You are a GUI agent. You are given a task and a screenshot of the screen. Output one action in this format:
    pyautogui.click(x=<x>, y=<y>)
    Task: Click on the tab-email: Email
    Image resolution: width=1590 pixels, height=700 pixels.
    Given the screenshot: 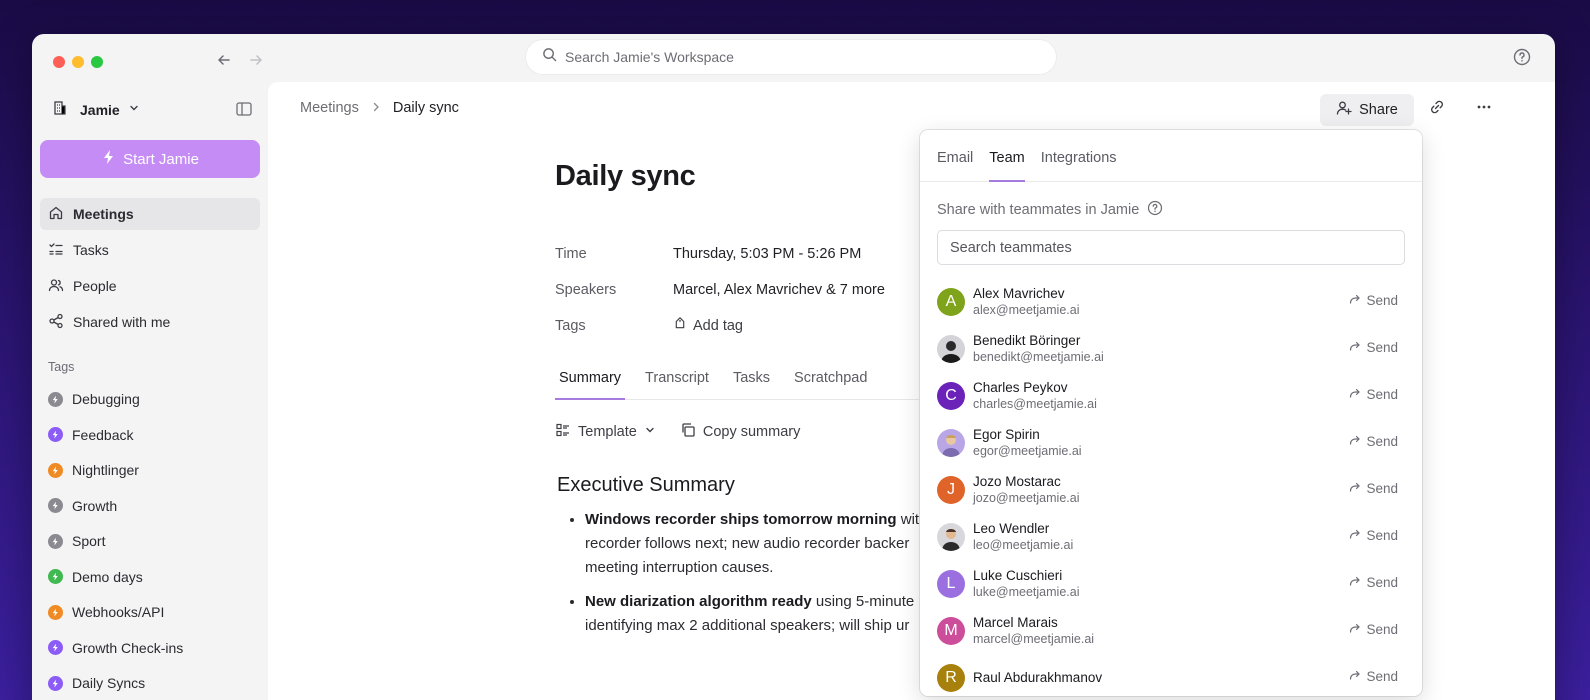 What is the action you would take?
    pyautogui.click(x=955, y=156)
    